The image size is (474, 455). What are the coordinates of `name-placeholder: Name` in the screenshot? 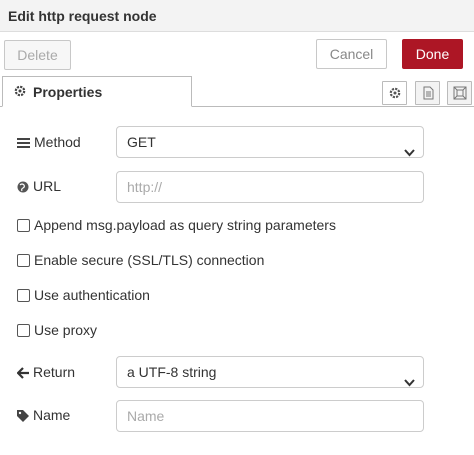 It's located at (146, 416).